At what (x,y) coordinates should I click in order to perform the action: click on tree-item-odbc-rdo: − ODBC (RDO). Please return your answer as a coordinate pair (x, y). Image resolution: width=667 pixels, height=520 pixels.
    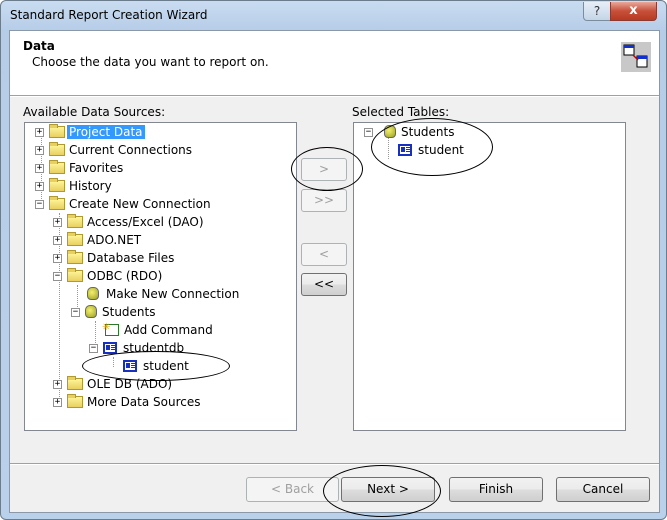
    Looking at the image, I should click on (108, 276).